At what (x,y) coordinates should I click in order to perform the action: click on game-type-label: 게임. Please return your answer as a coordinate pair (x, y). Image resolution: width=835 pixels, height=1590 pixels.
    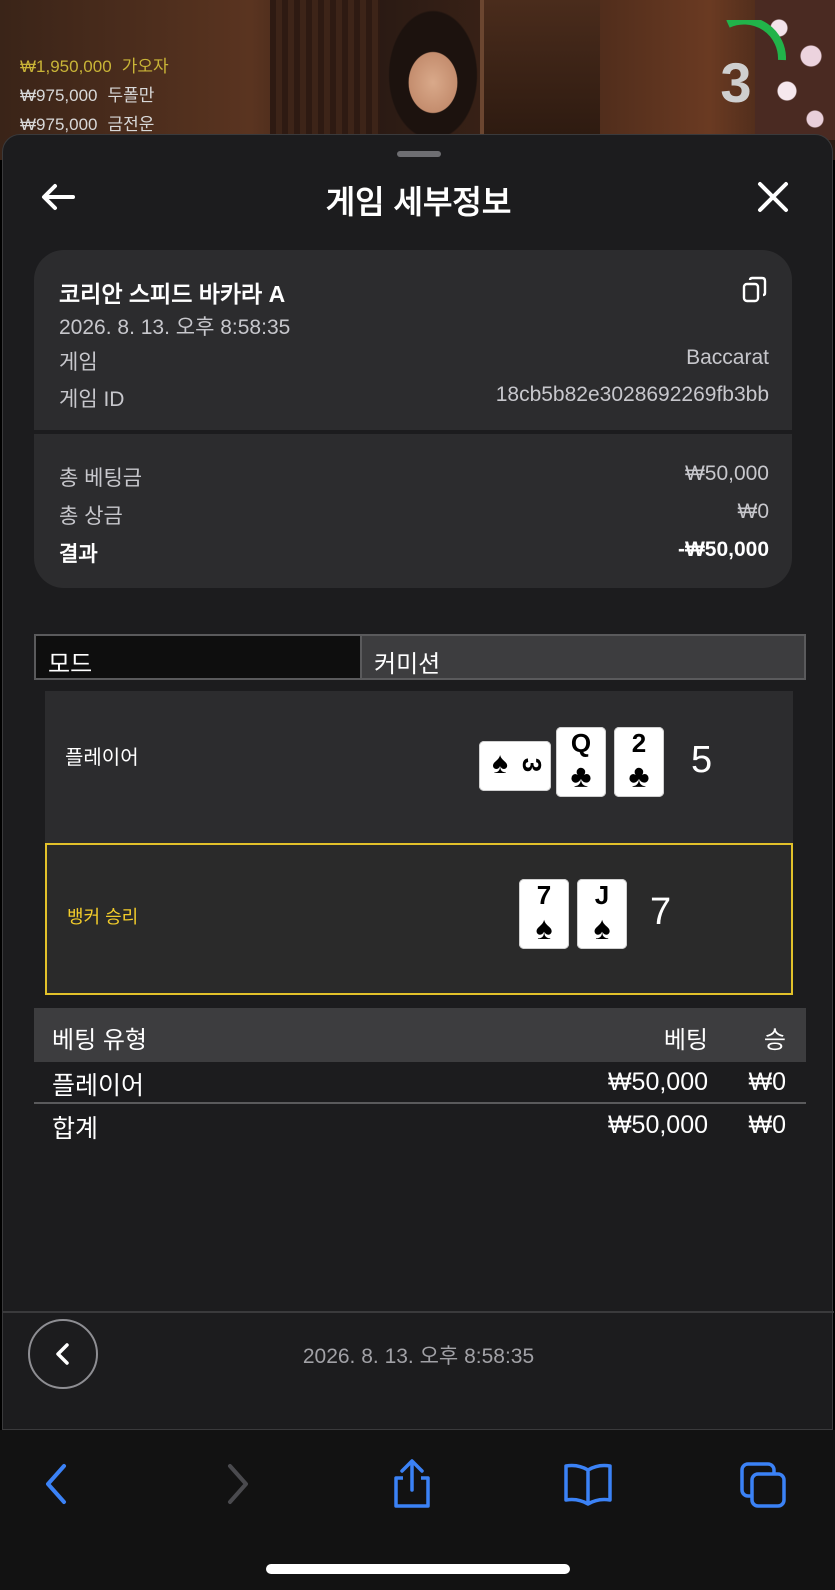
    Looking at the image, I should click on (78, 362).